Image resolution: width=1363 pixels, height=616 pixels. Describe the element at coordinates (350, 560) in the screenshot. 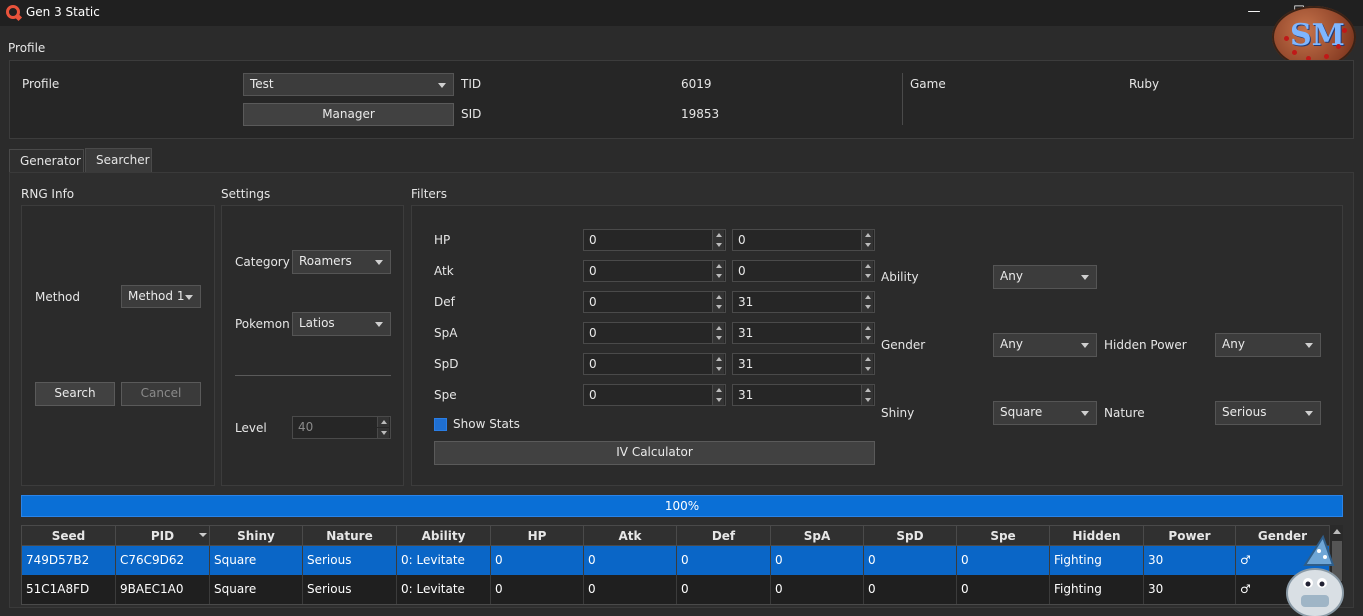

I see `cell-nature: Serious` at that location.